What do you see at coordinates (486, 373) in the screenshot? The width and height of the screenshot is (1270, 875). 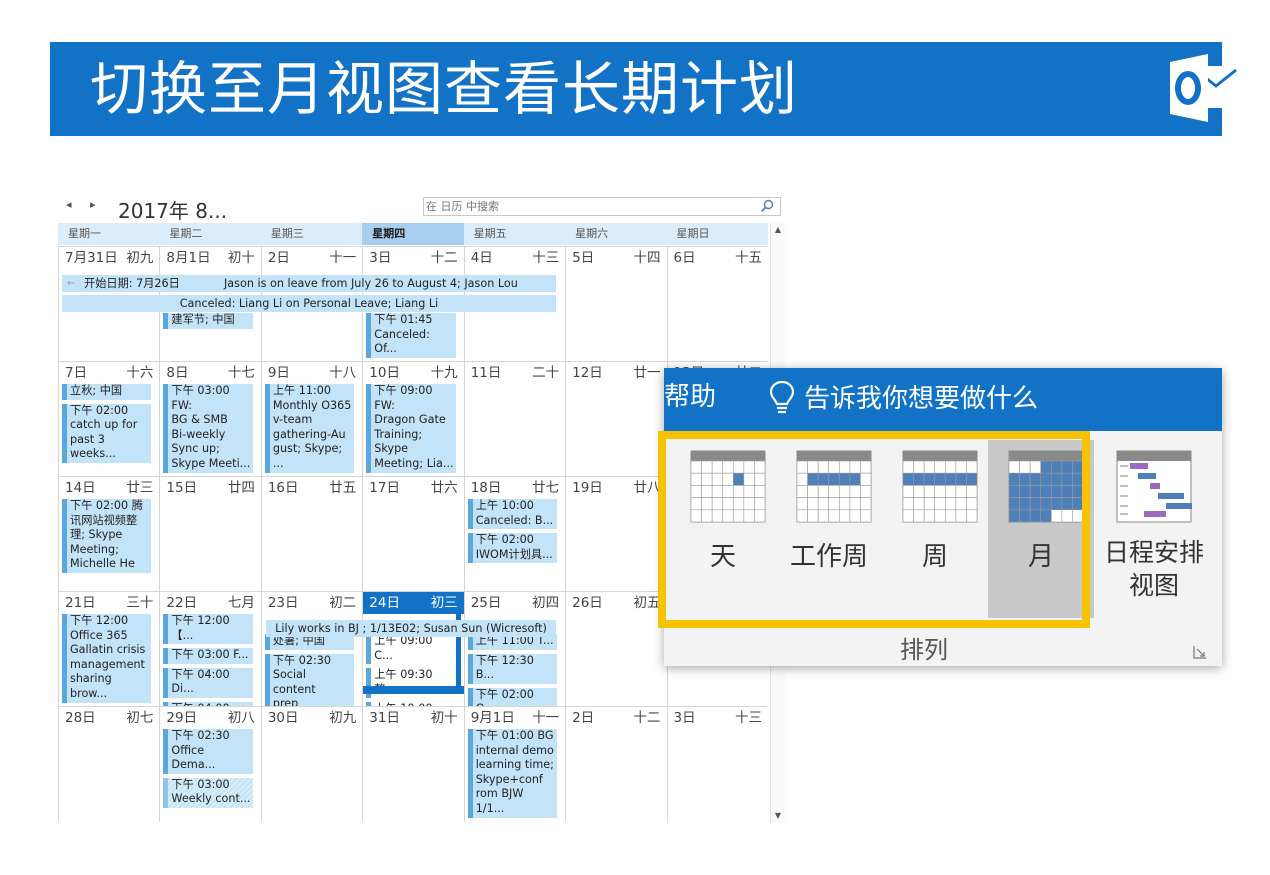 I see `day-number: 11日` at bounding box center [486, 373].